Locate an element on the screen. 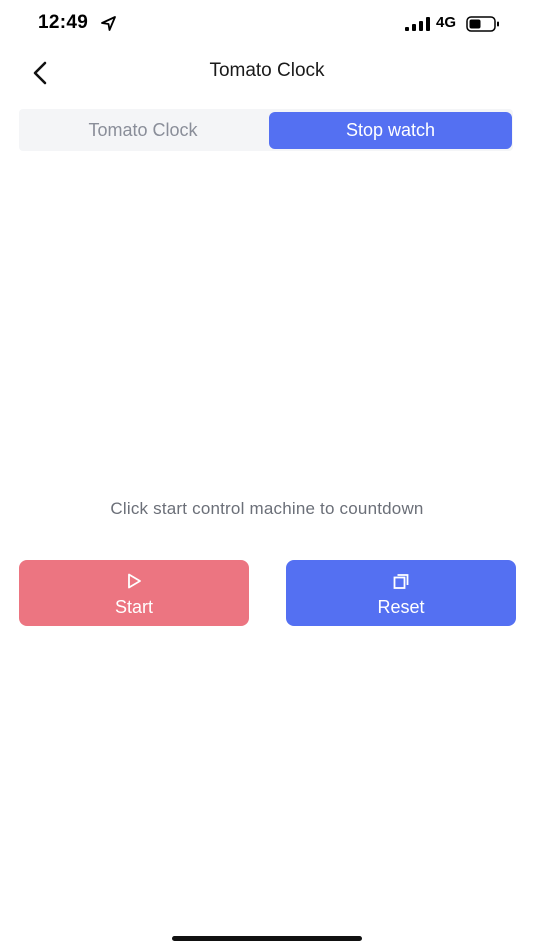  reset-button-label: Reset is located at coordinates (401, 607).